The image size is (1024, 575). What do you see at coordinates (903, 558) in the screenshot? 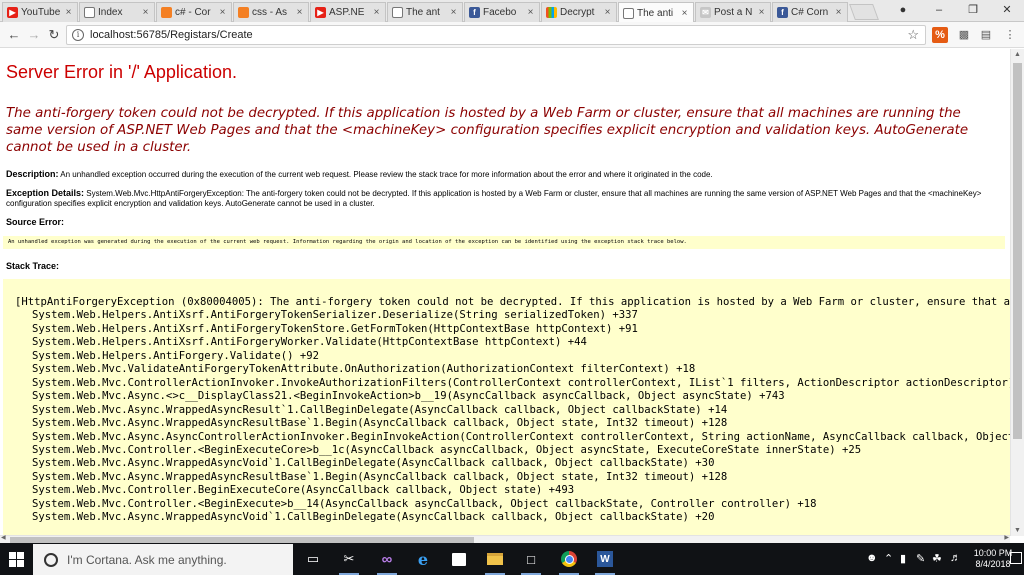
I see `battery-icon: ▮` at bounding box center [903, 558].